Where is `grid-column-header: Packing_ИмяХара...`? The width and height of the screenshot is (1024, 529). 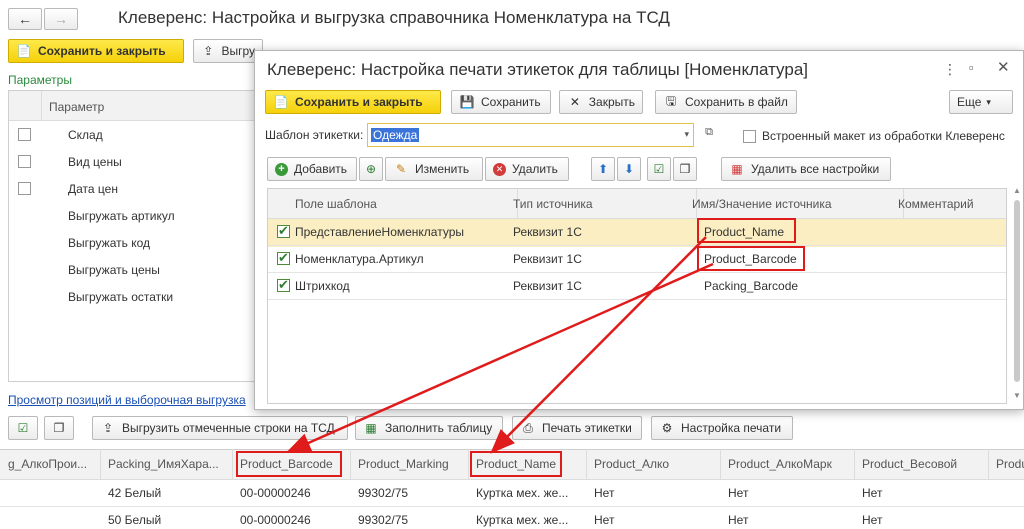
grid-column-header: Packing_ИмяХара... is located at coordinates (168, 464).